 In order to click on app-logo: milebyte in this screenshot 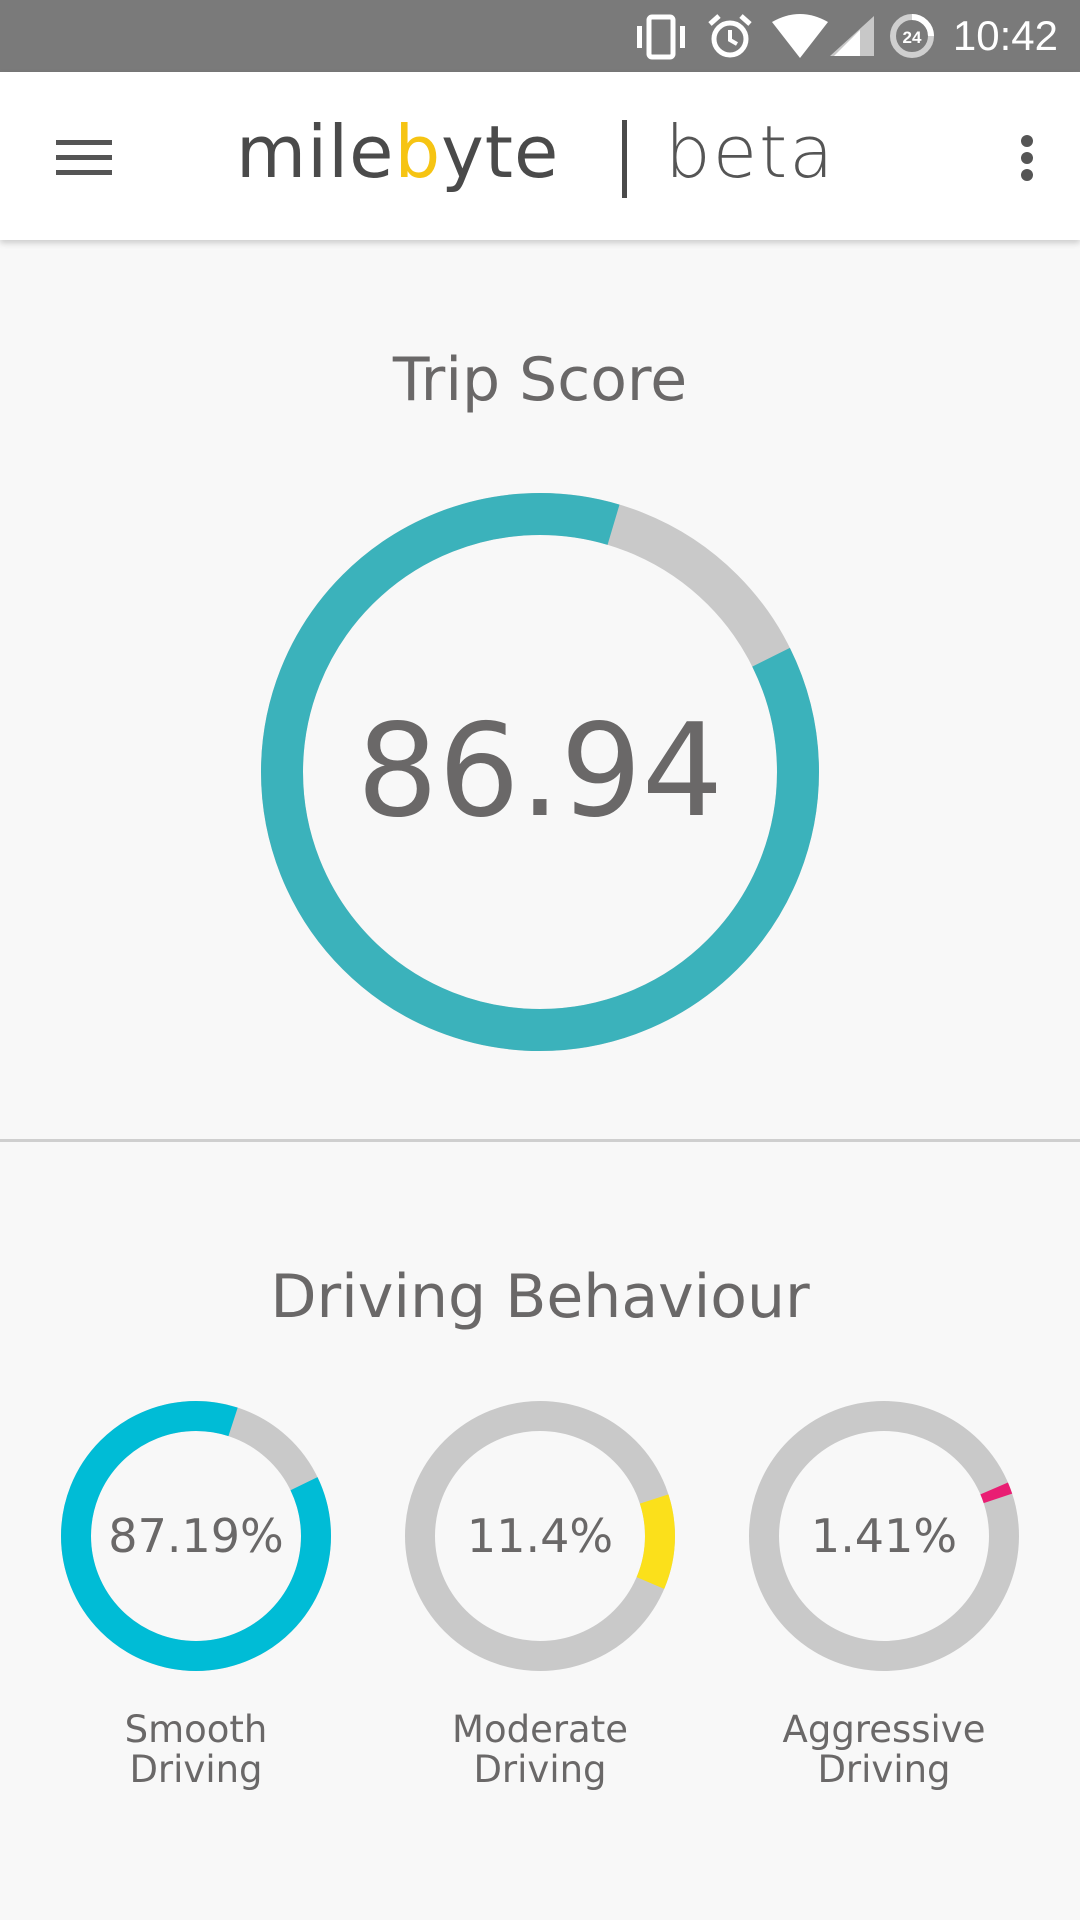, I will do `click(397, 152)`.